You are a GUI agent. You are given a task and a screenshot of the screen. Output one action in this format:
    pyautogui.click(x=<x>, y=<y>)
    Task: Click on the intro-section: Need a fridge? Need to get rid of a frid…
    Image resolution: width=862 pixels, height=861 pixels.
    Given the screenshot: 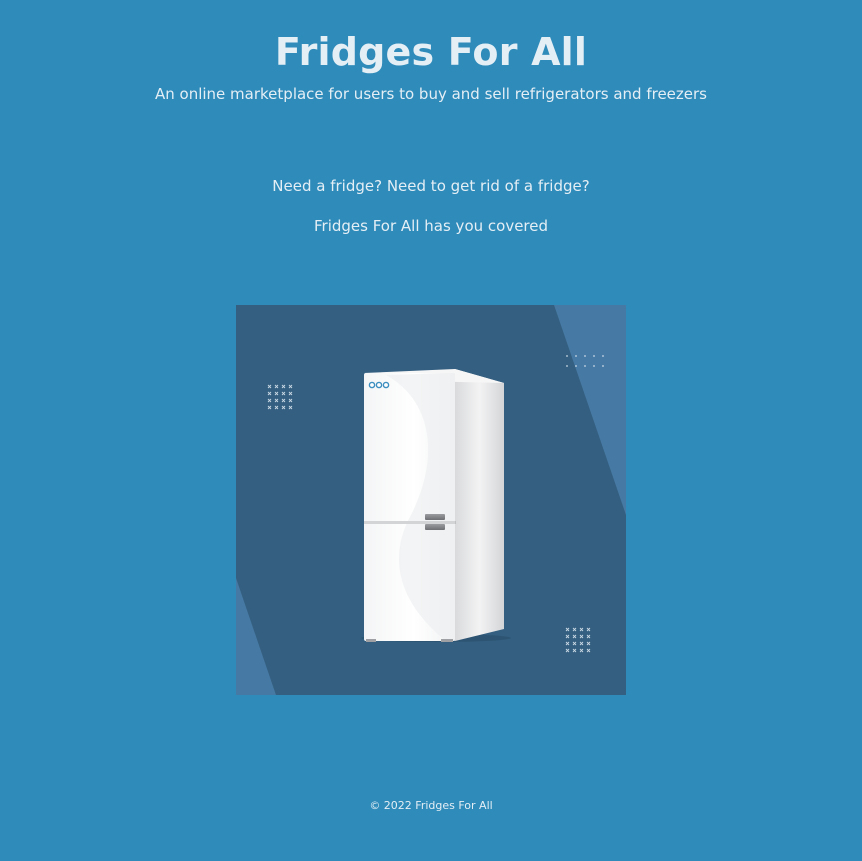 What is the action you would take?
    pyautogui.click(x=431, y=206)
    